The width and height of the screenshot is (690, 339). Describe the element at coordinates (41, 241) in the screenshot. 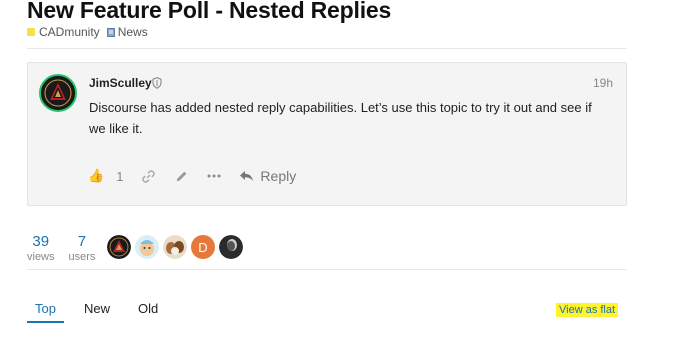

I see `views-count: 39` at that location.